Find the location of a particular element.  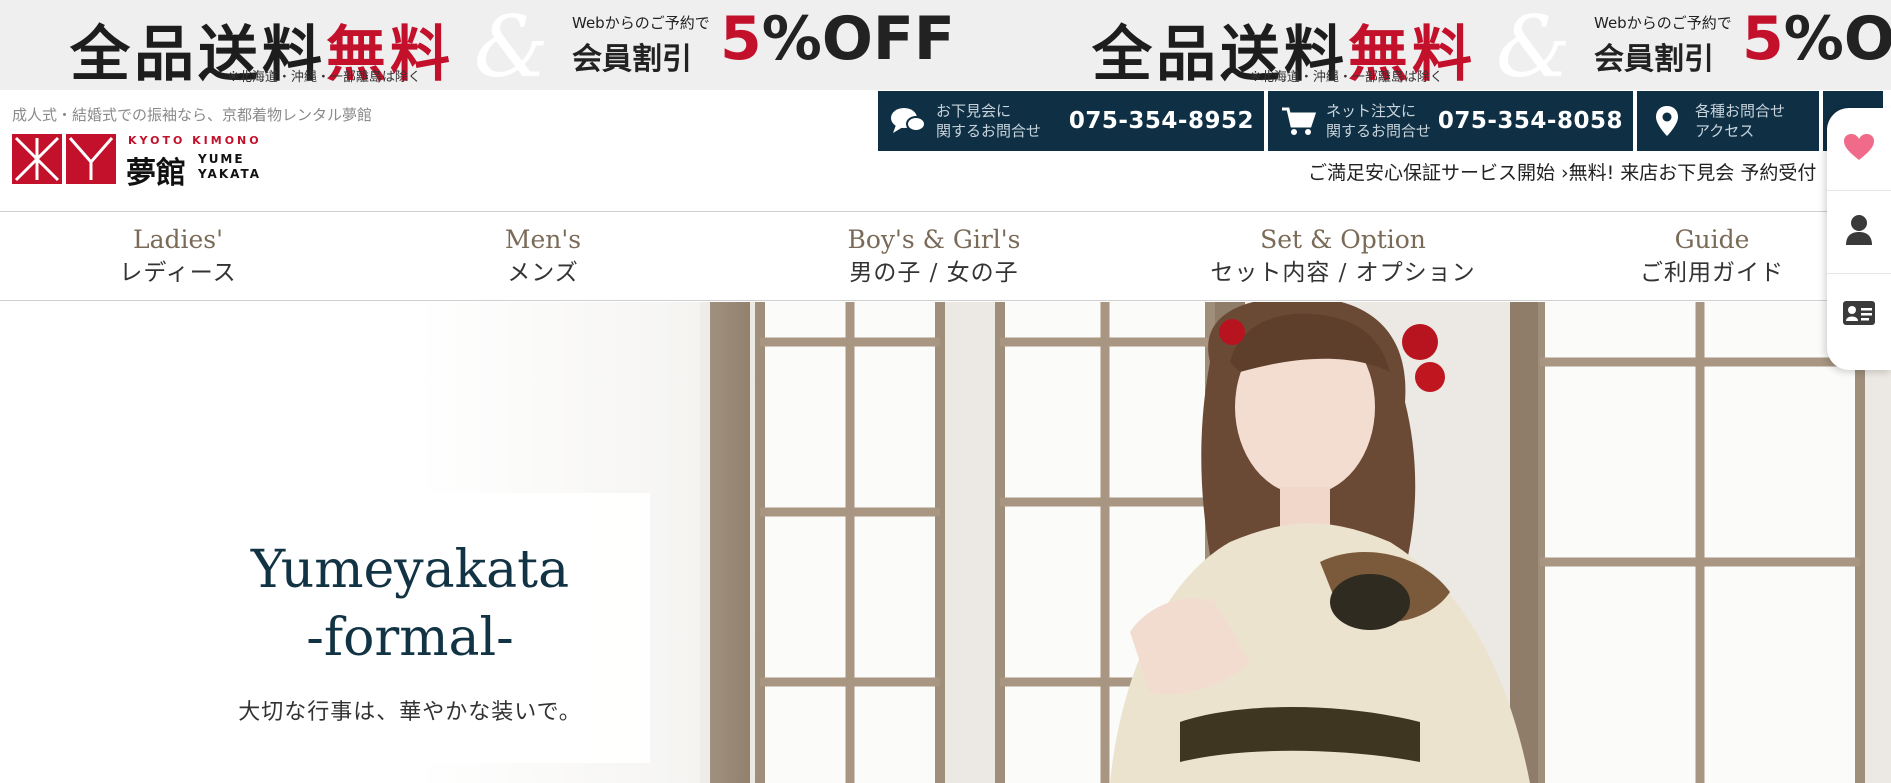

contact-online-order: ネット注文に 関するお問合せ 075-354-8058 is located at coordinates (1450, 121).